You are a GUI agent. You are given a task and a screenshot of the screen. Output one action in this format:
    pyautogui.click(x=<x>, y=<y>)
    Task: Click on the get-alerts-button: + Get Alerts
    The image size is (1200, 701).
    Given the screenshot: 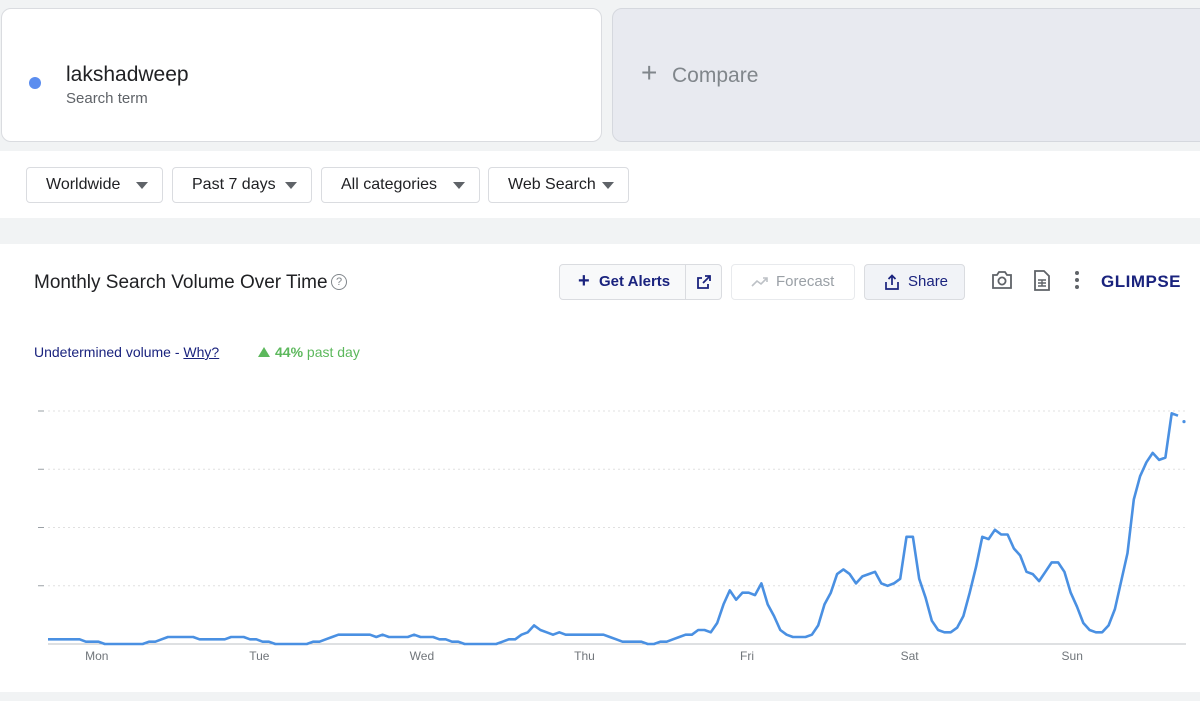 What is the action you would take?
    pyautogui.click(x=622, y=282)
    